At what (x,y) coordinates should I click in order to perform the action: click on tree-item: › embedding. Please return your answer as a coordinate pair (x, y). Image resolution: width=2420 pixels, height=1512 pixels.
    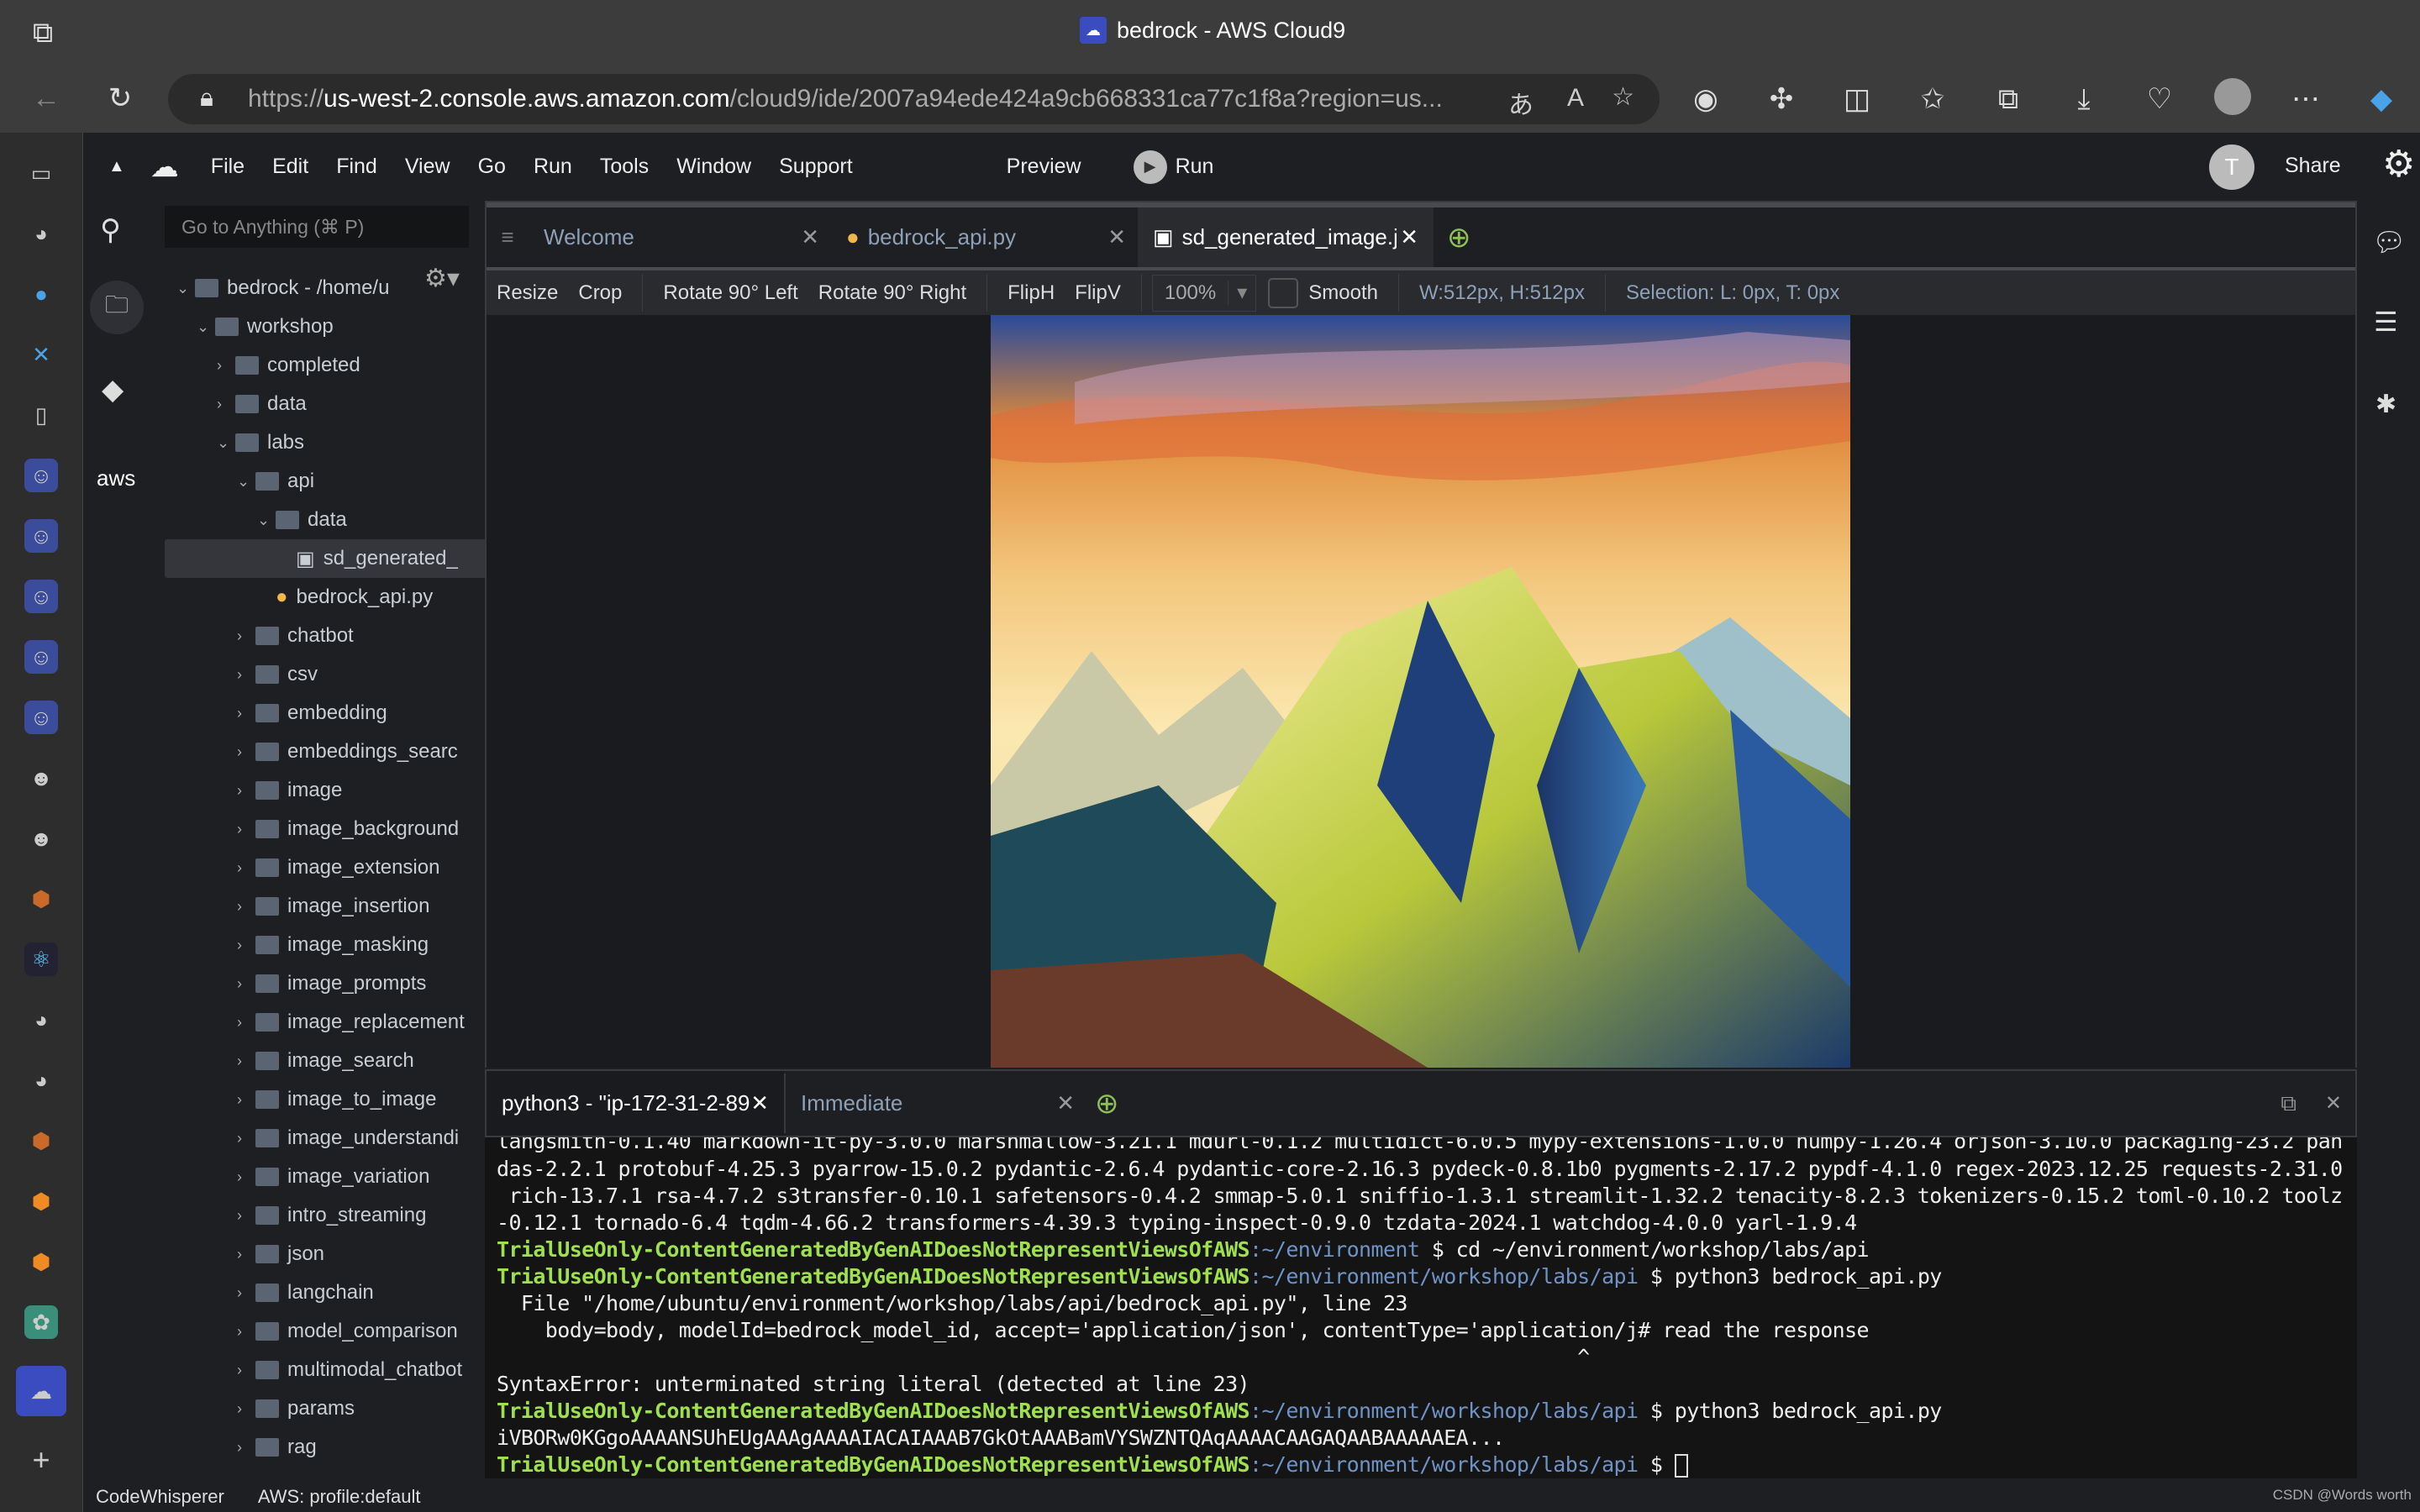
    Looking at the image, I should click on (312, 713).